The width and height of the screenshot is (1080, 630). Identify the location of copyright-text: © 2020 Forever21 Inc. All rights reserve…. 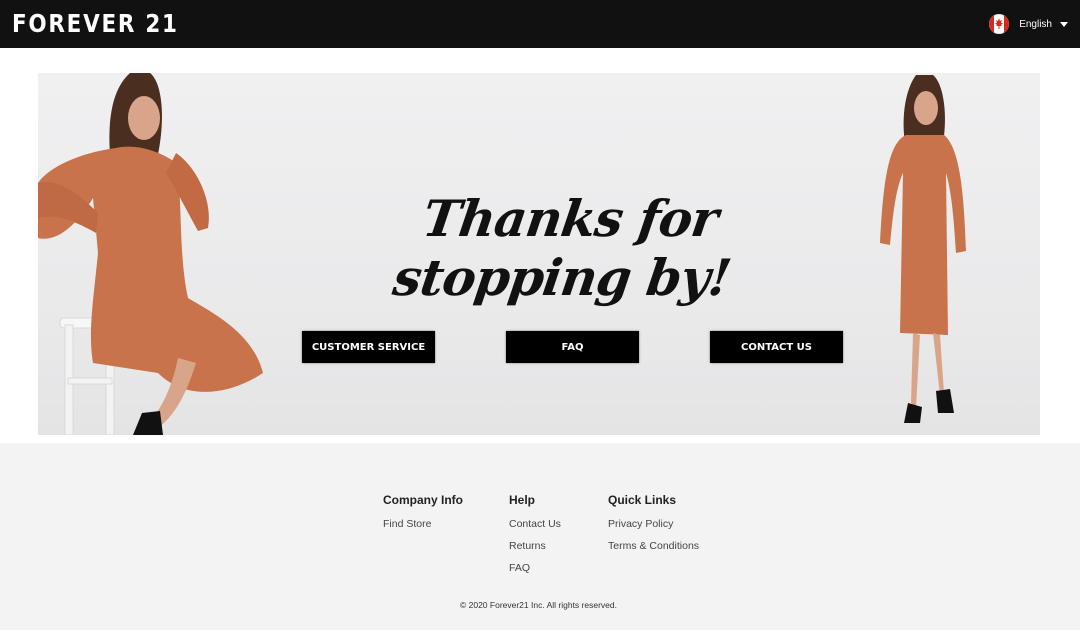
(538, 605).